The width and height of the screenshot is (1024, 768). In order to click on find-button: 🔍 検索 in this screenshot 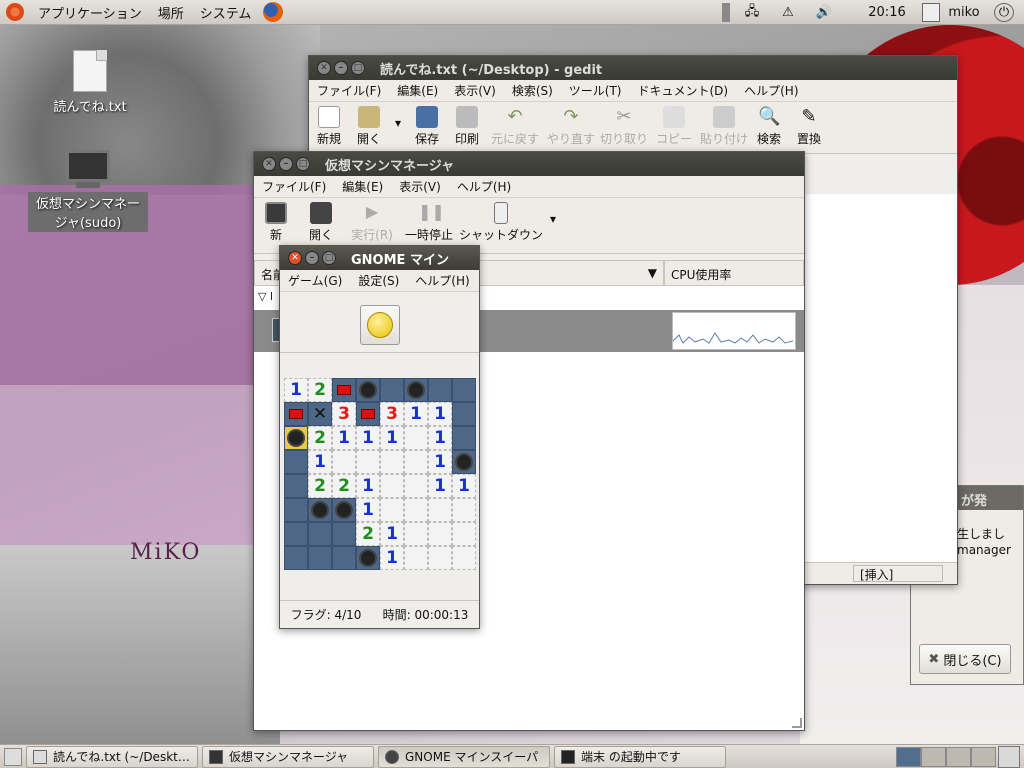, I will do `click(769, 124)`.